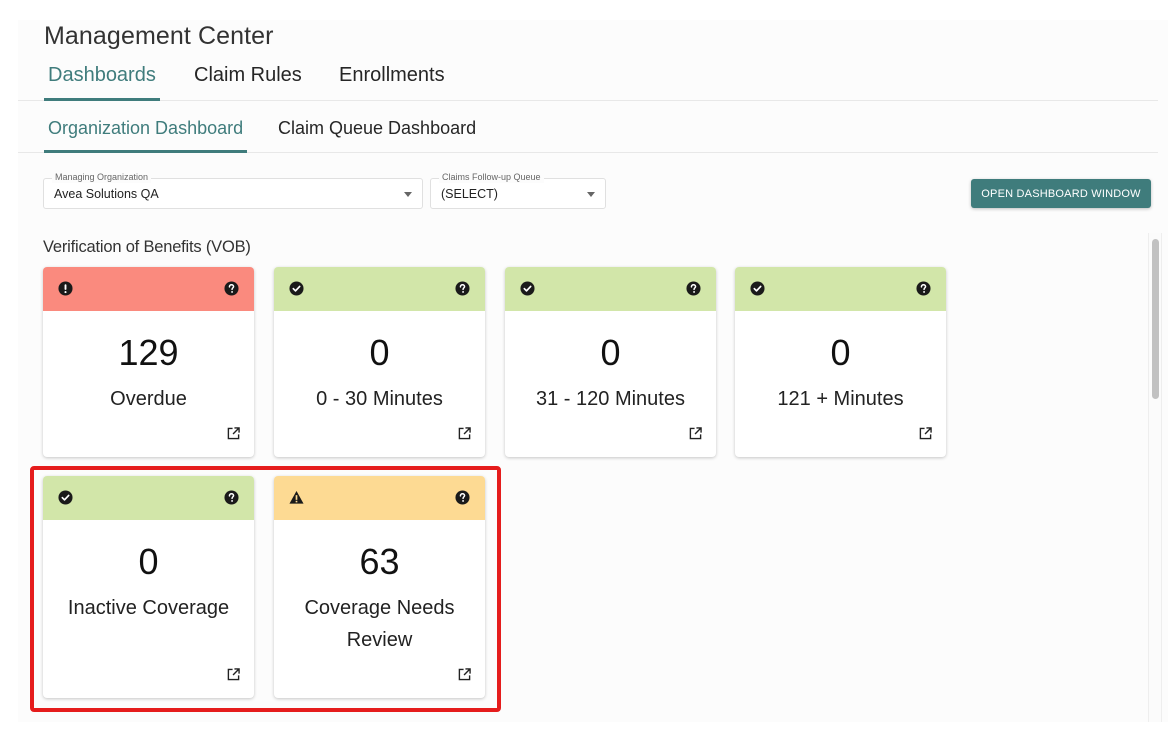 The image size is (1168, 738). Describe the element at coordinates (102, 82) in the screenshot. I see `tab-dashboards: Dashboards` at that location.